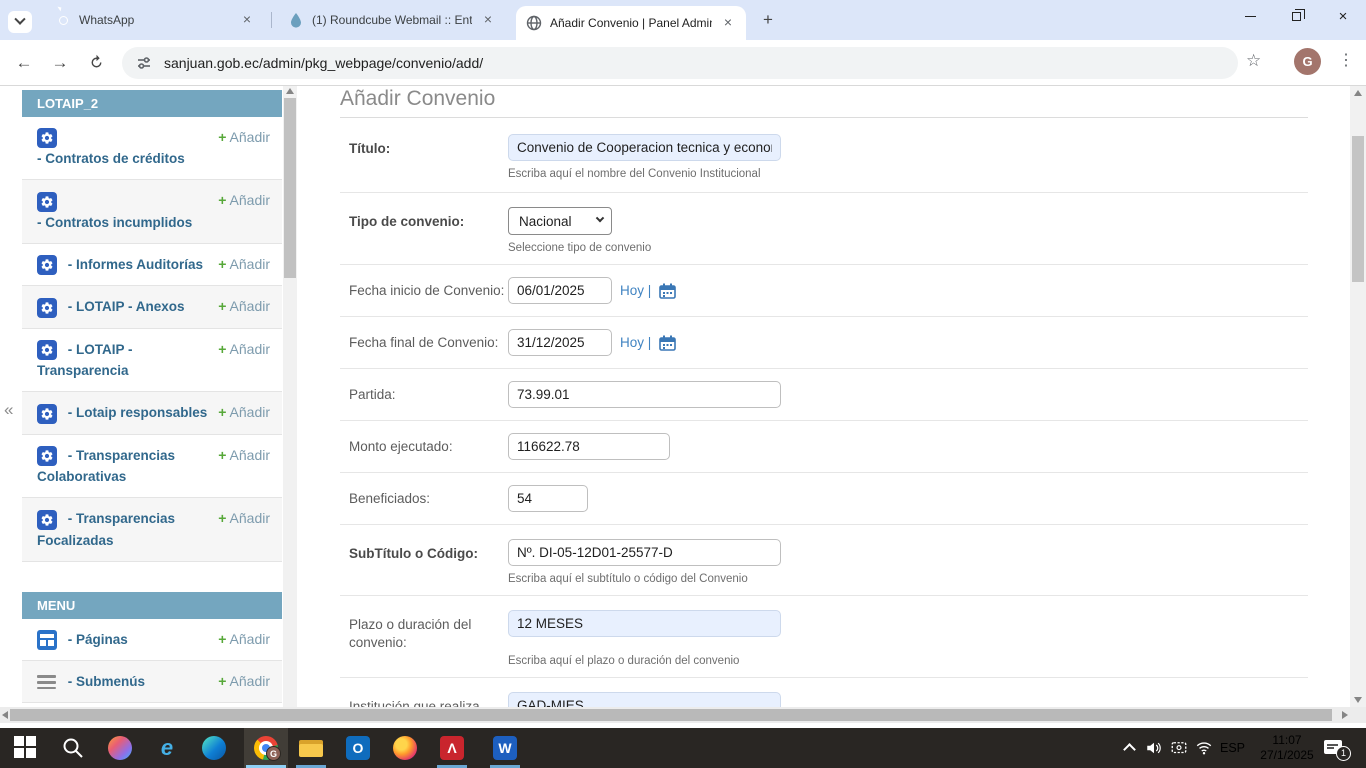  Describe the element at coordinates (167, 748) in the screenshot. I see `internet-explorer-button: e` at that location.